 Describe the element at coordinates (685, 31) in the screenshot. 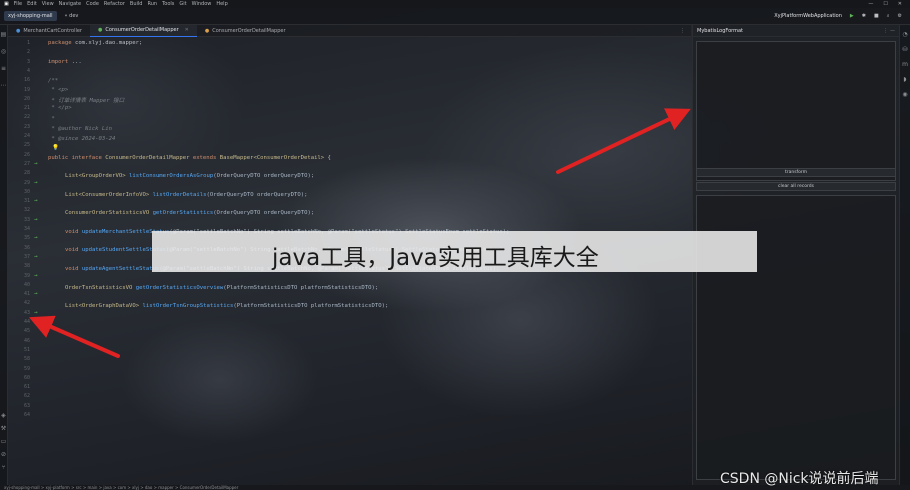

I see `tabs-more-icon: ⋮` at that location.